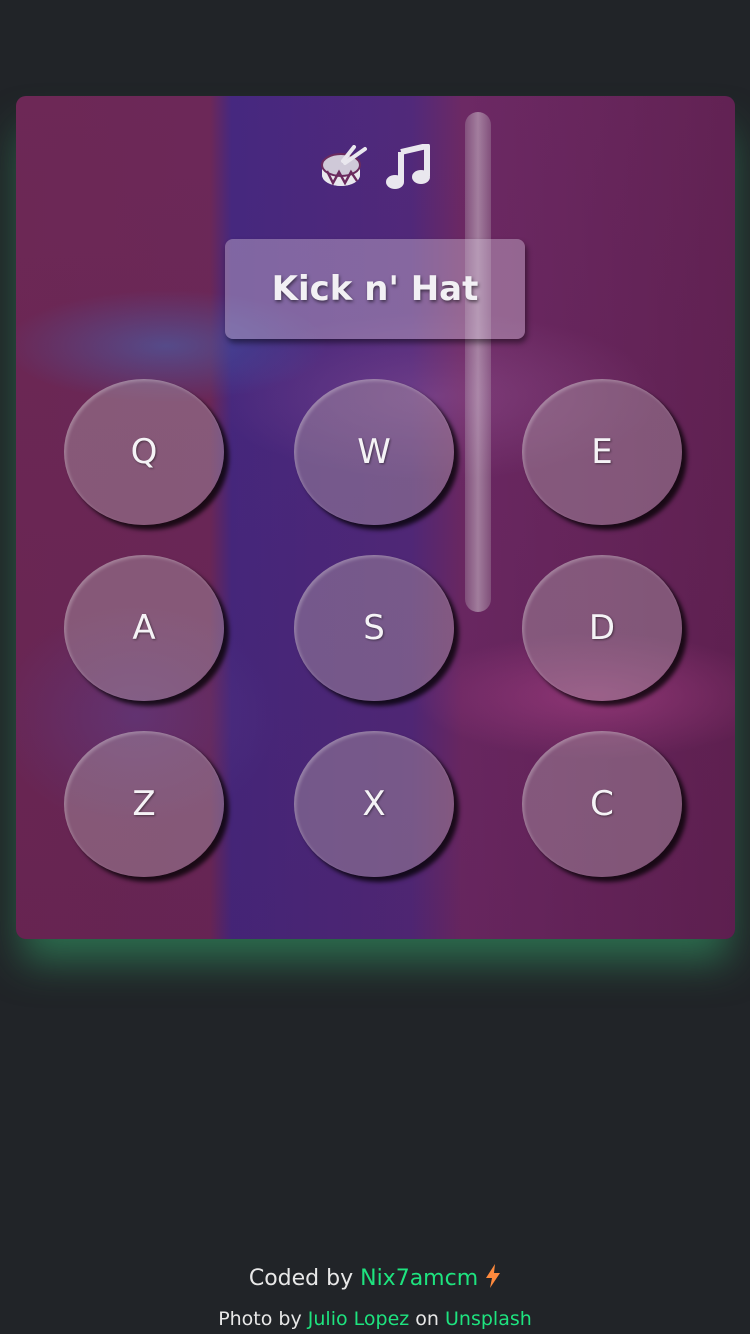 This screenshot has width=750, height=1334. What do you see at coordinates (602, 628) in the screenshot?
I see `drum-pad-d: D` at bounding box center [602, 628].